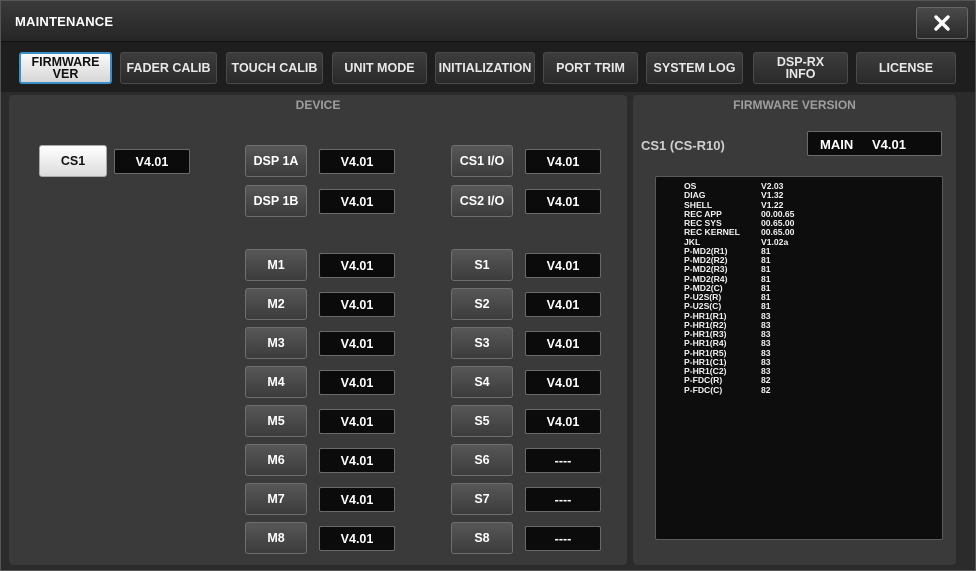 The height and width of the screenshot is (571, 976). I want to click on device-button-s5: S5, so click(482, 421).